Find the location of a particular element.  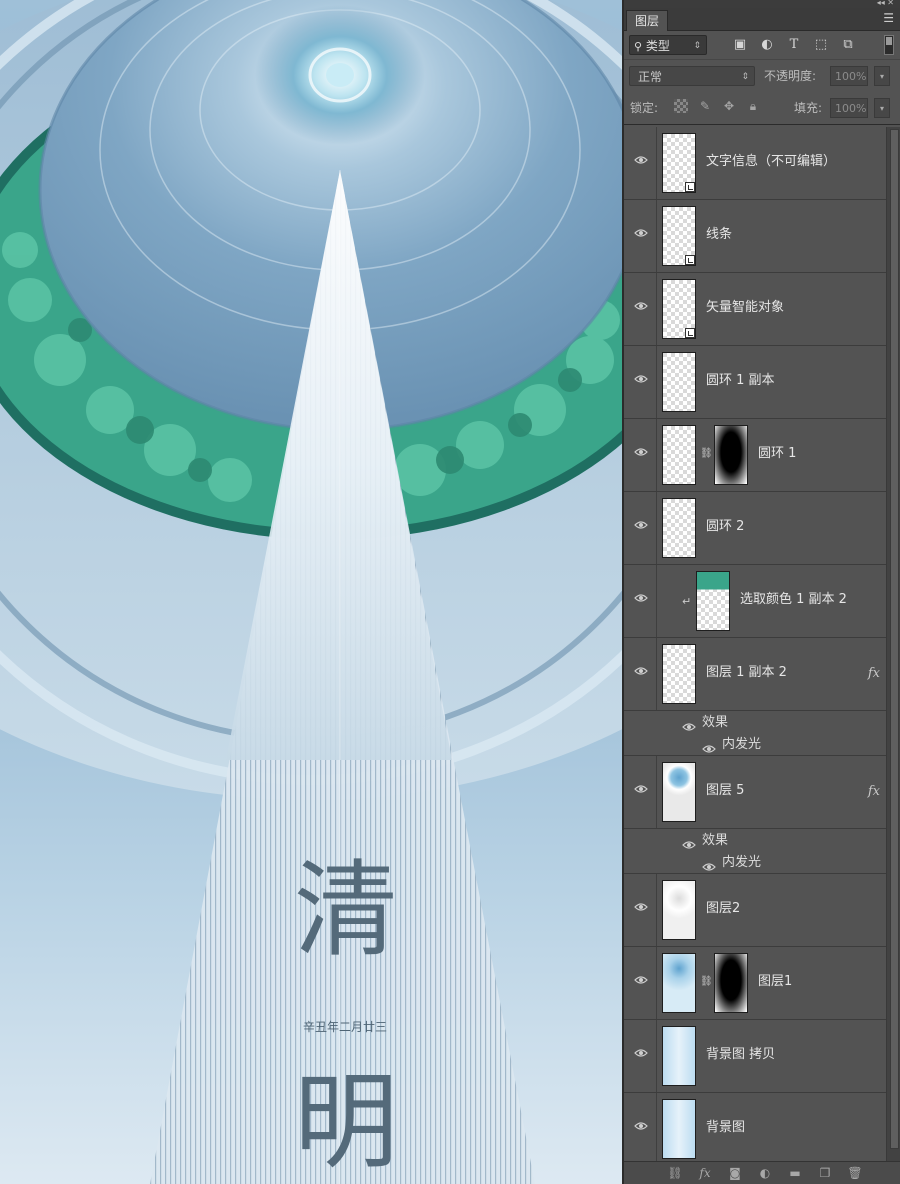

layer-name: 图层 5 is located at coordinates (725, 791).